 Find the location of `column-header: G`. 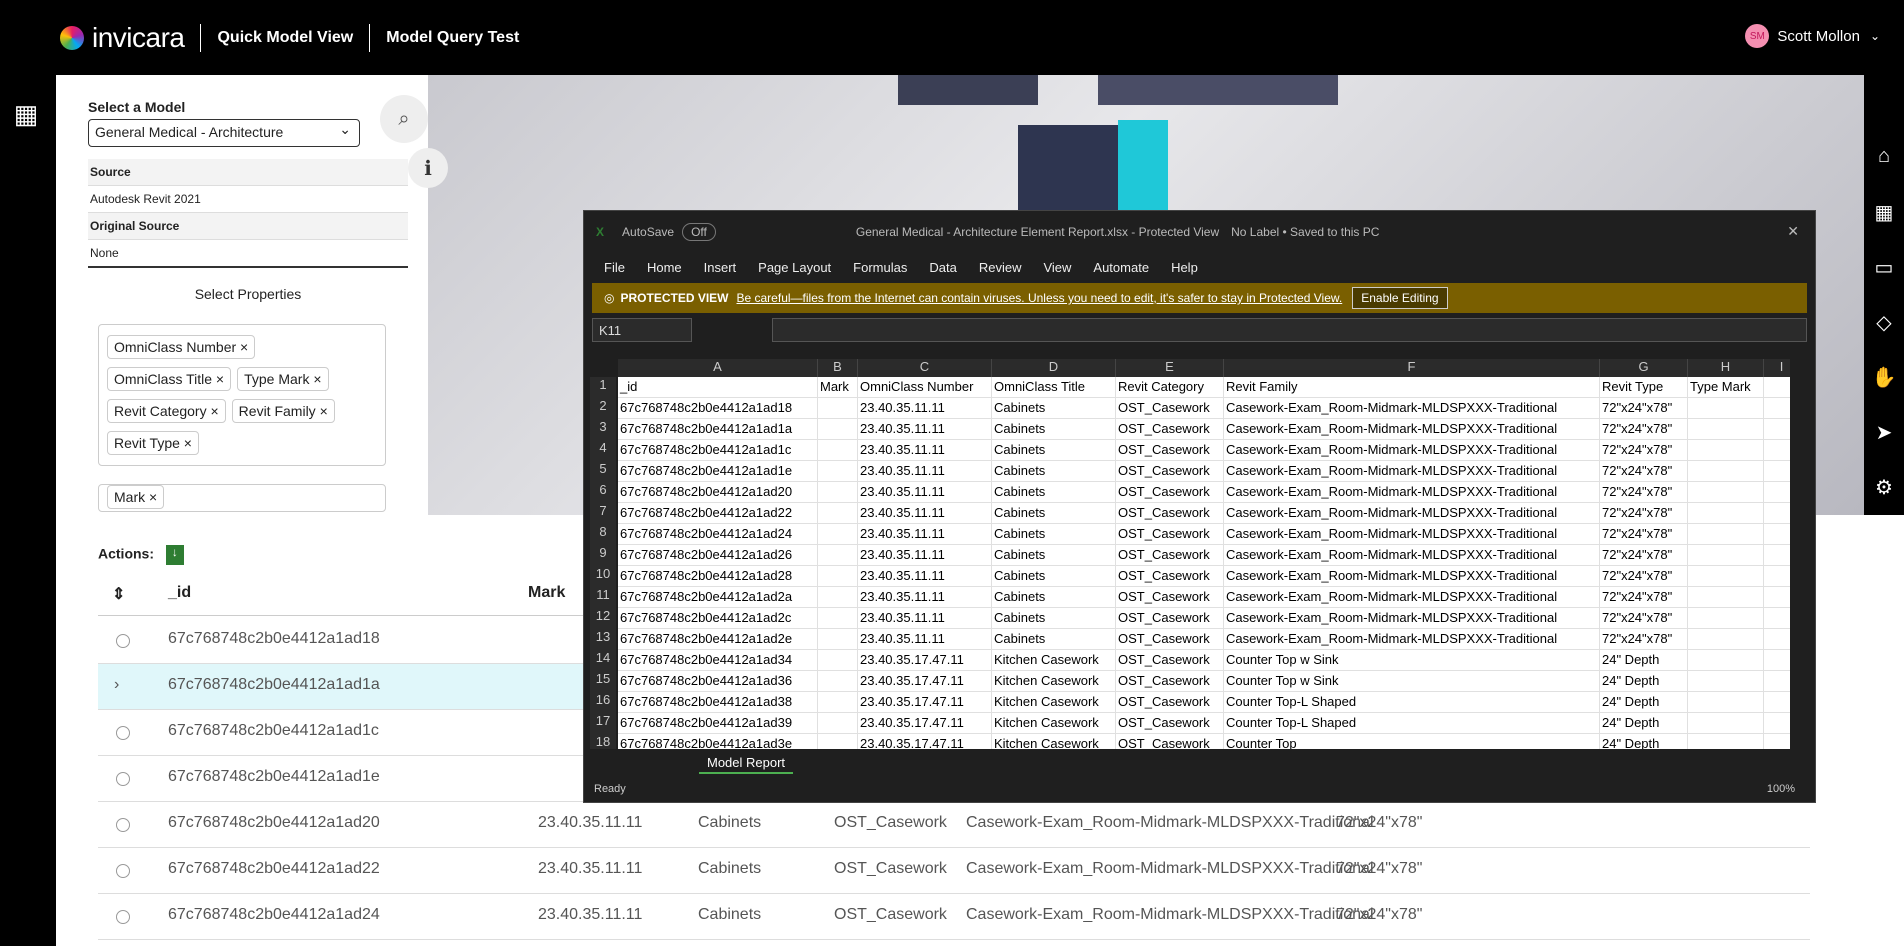

column-header: G is located at coordinates (1644, 368).